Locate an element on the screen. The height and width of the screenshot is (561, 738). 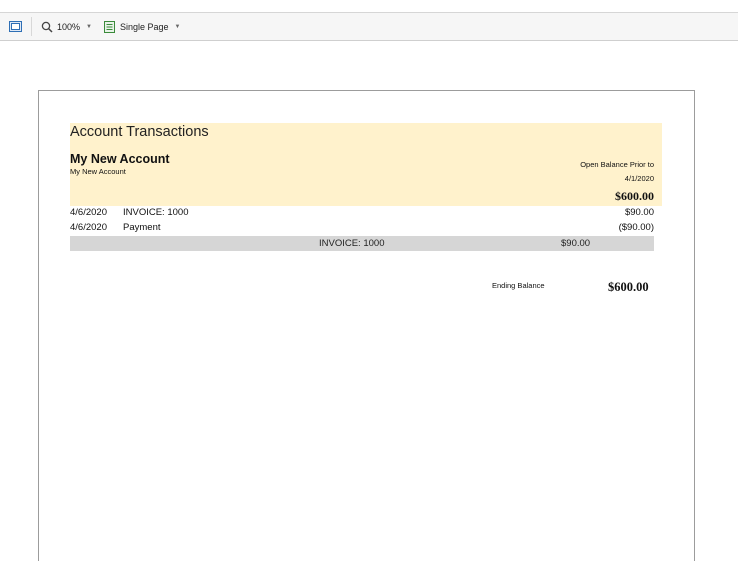
sidebar-toggle-button is located at coordinates (15, 26).